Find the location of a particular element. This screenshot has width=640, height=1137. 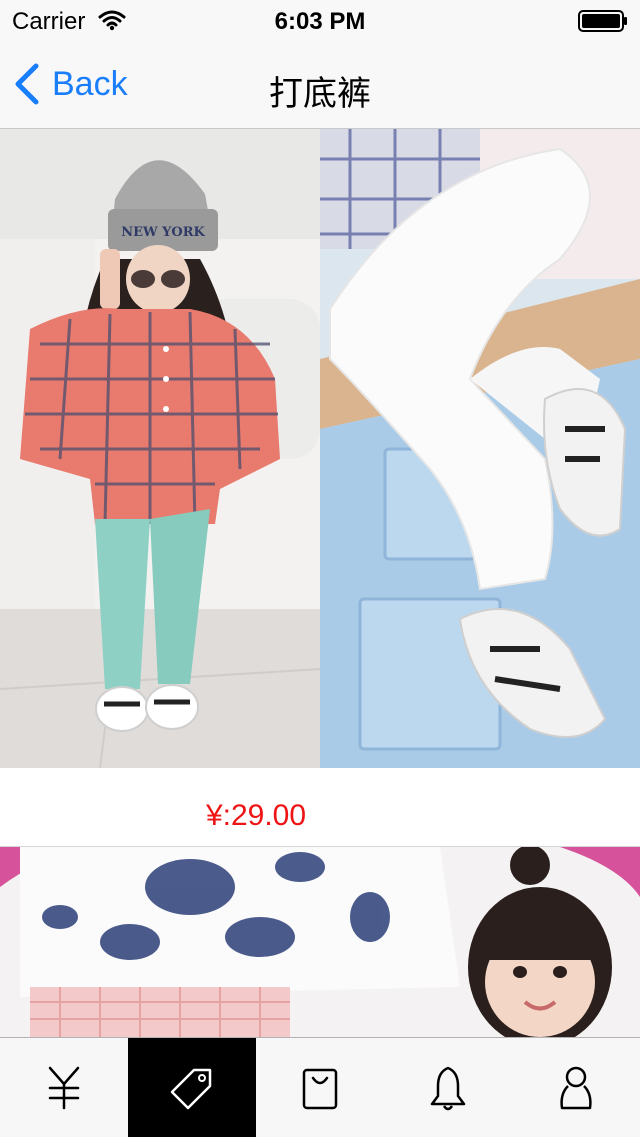

product-price: ¥:29.00 is located at coordinates (256, 815).